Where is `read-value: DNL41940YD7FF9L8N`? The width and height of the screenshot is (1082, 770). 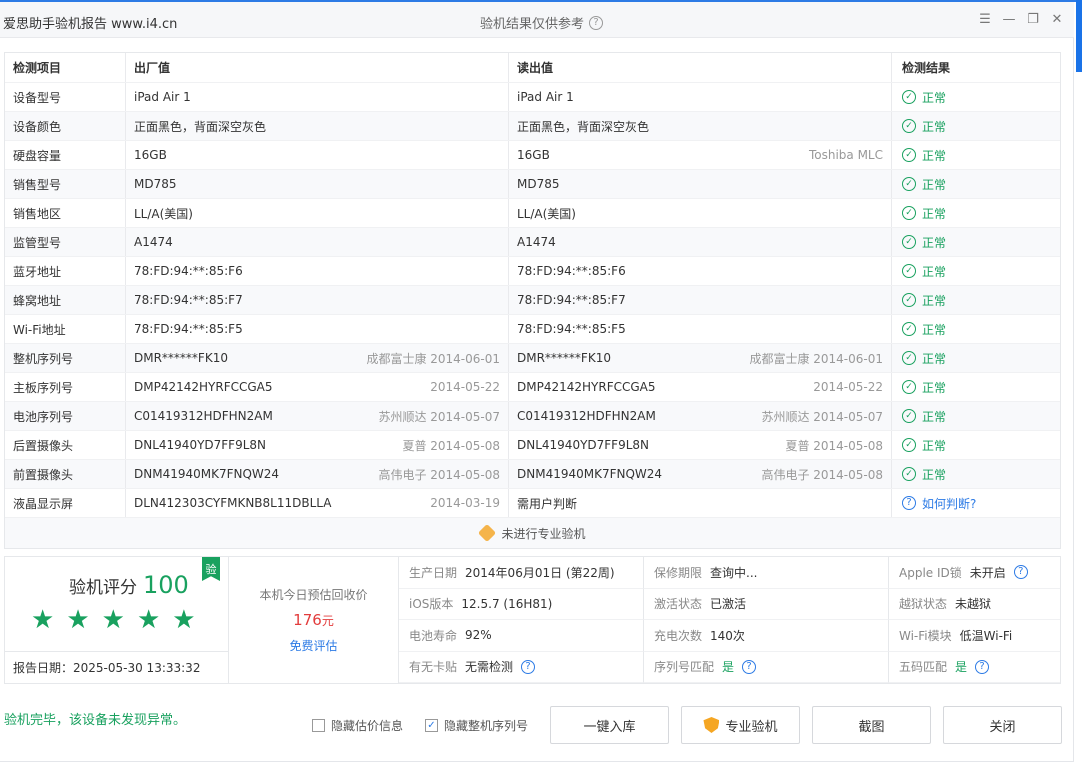
read-value: DNL41940YD7FF9L8N is located at coordinates (583, 445).